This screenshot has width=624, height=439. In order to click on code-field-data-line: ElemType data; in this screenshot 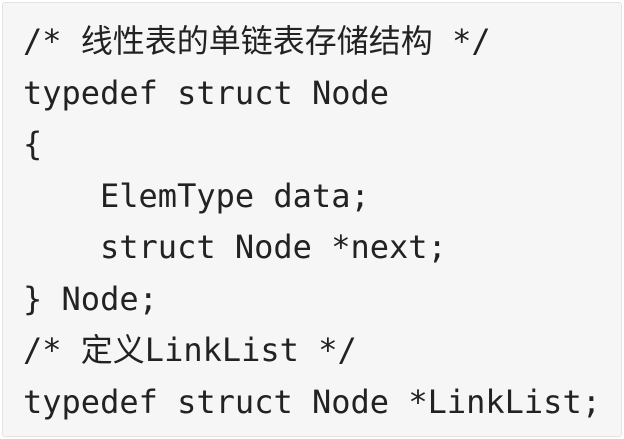, I will do `click(235, 195)`.